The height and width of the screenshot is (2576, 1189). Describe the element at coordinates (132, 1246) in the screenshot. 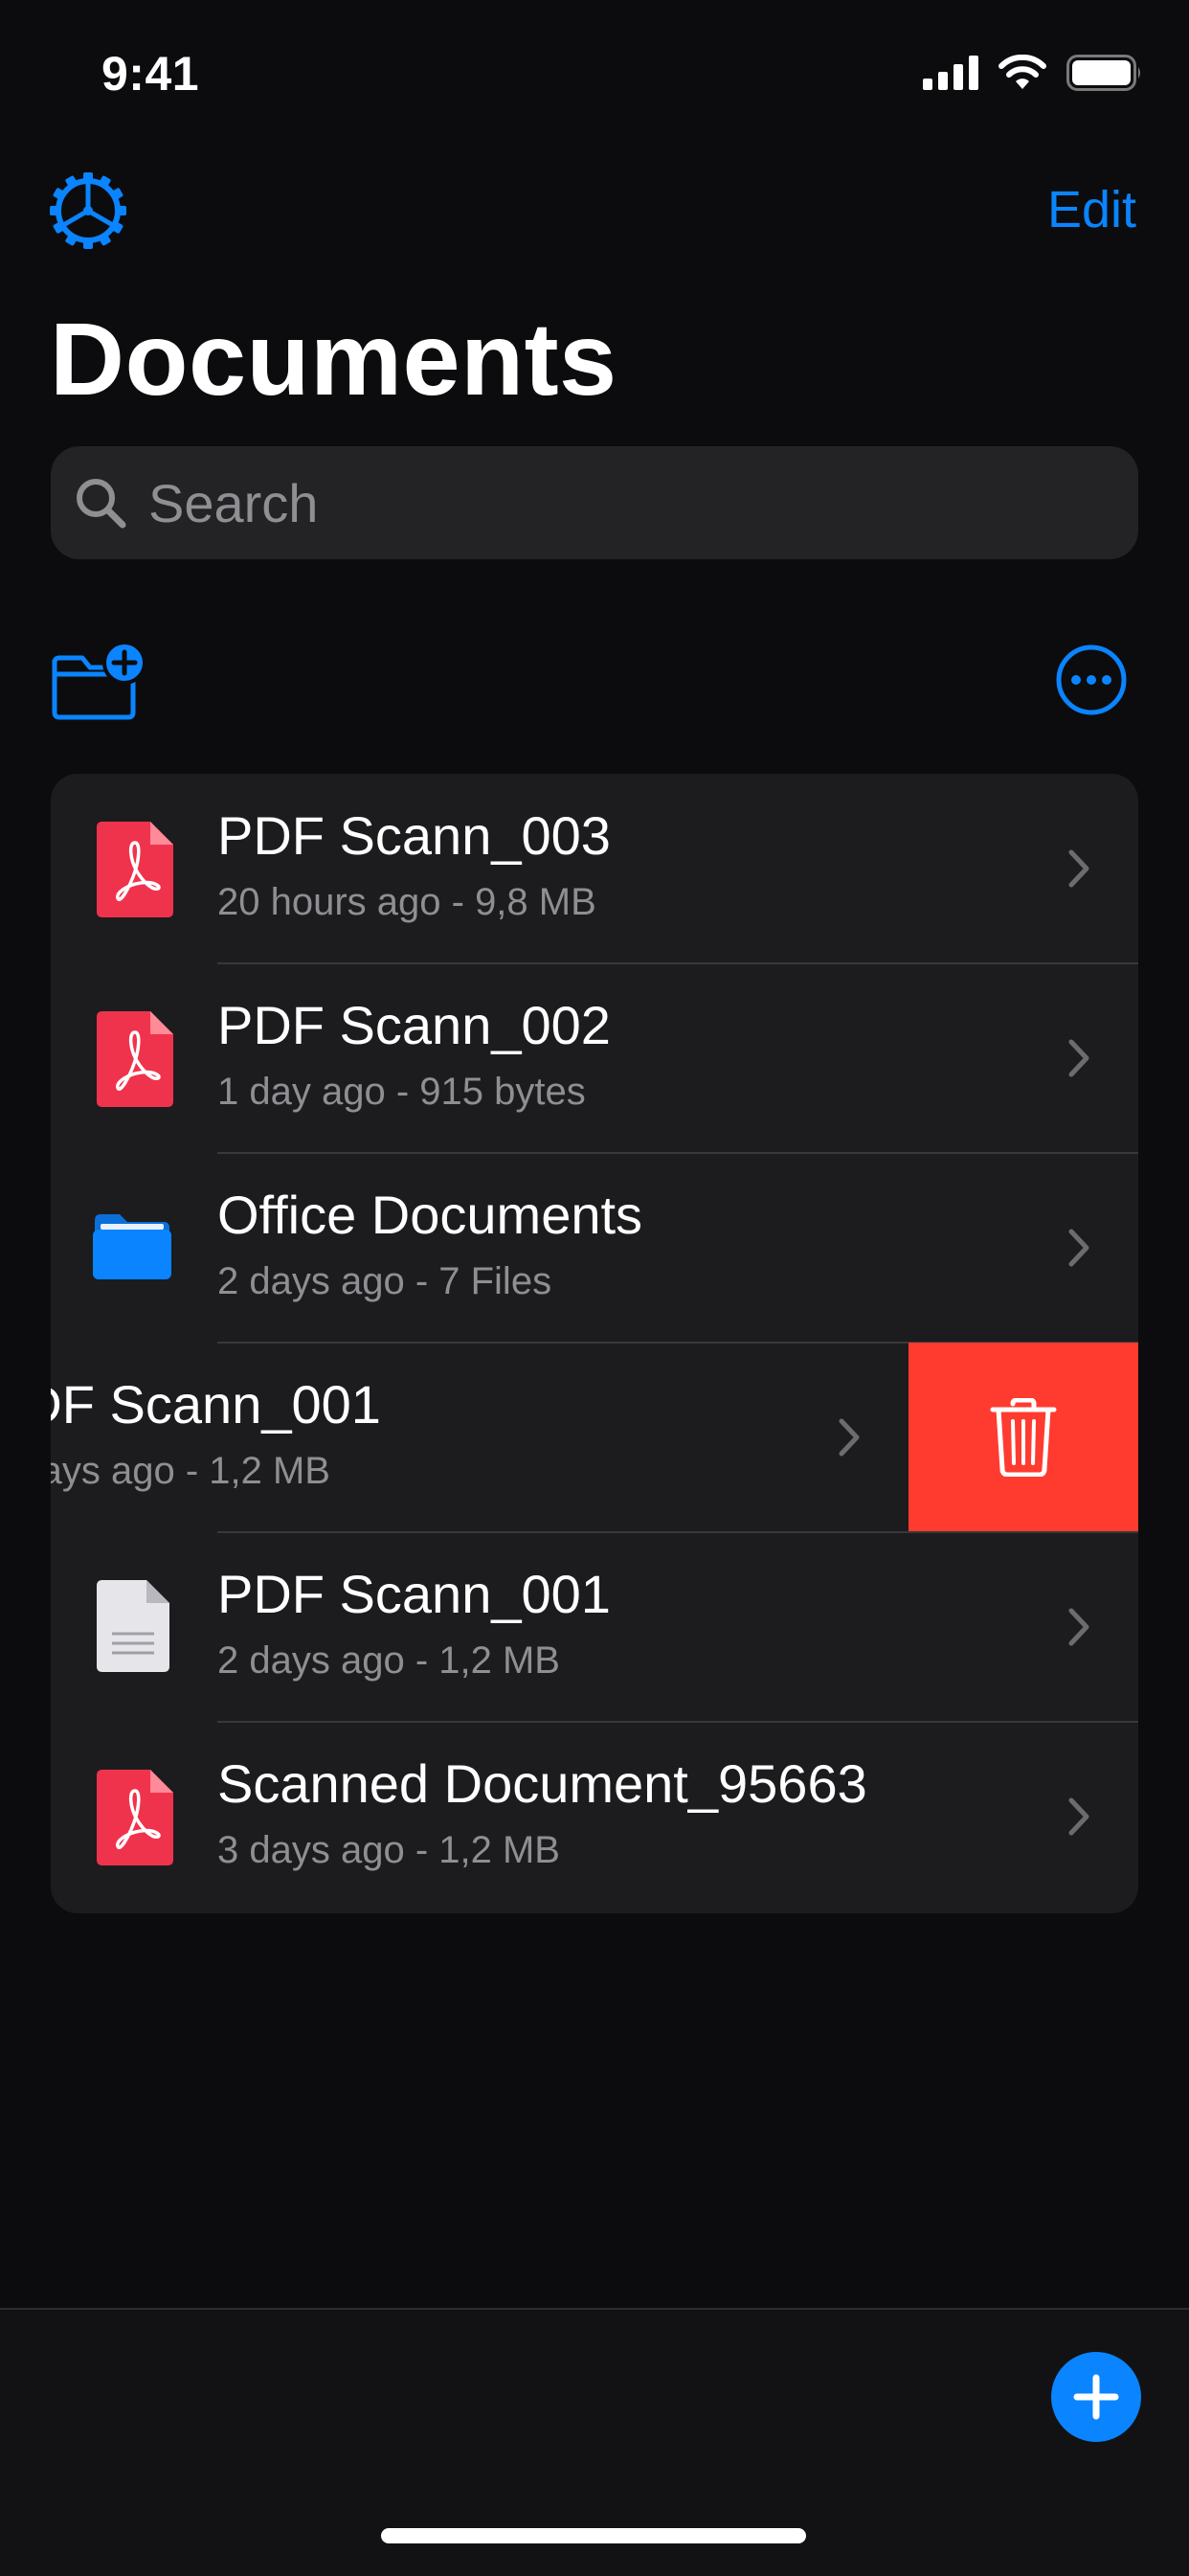

I see `folder-icon` at that location.